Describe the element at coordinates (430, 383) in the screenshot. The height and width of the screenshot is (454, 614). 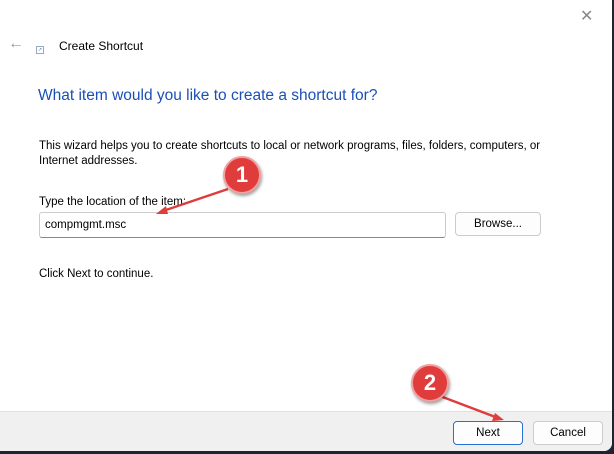
I see `annotation-badge-2: 2` at that location.